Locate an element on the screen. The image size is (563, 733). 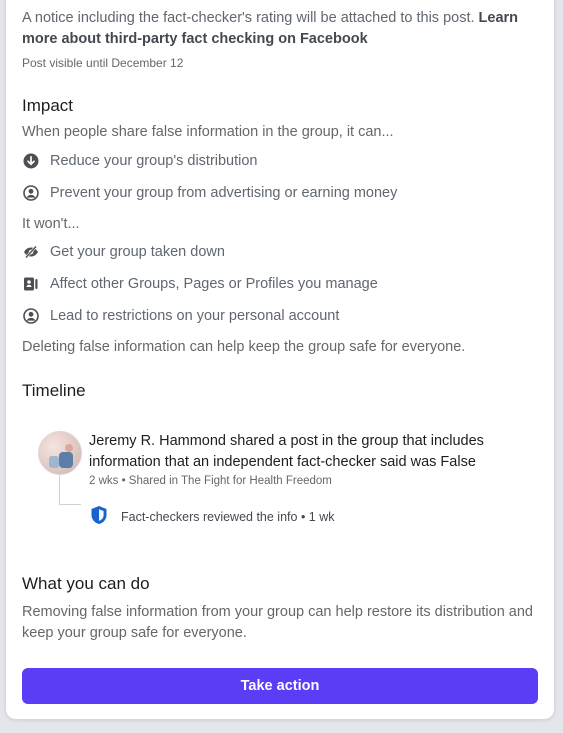
impact-can-label: Reduce your group's distribution is located at coordinates (154, 161).